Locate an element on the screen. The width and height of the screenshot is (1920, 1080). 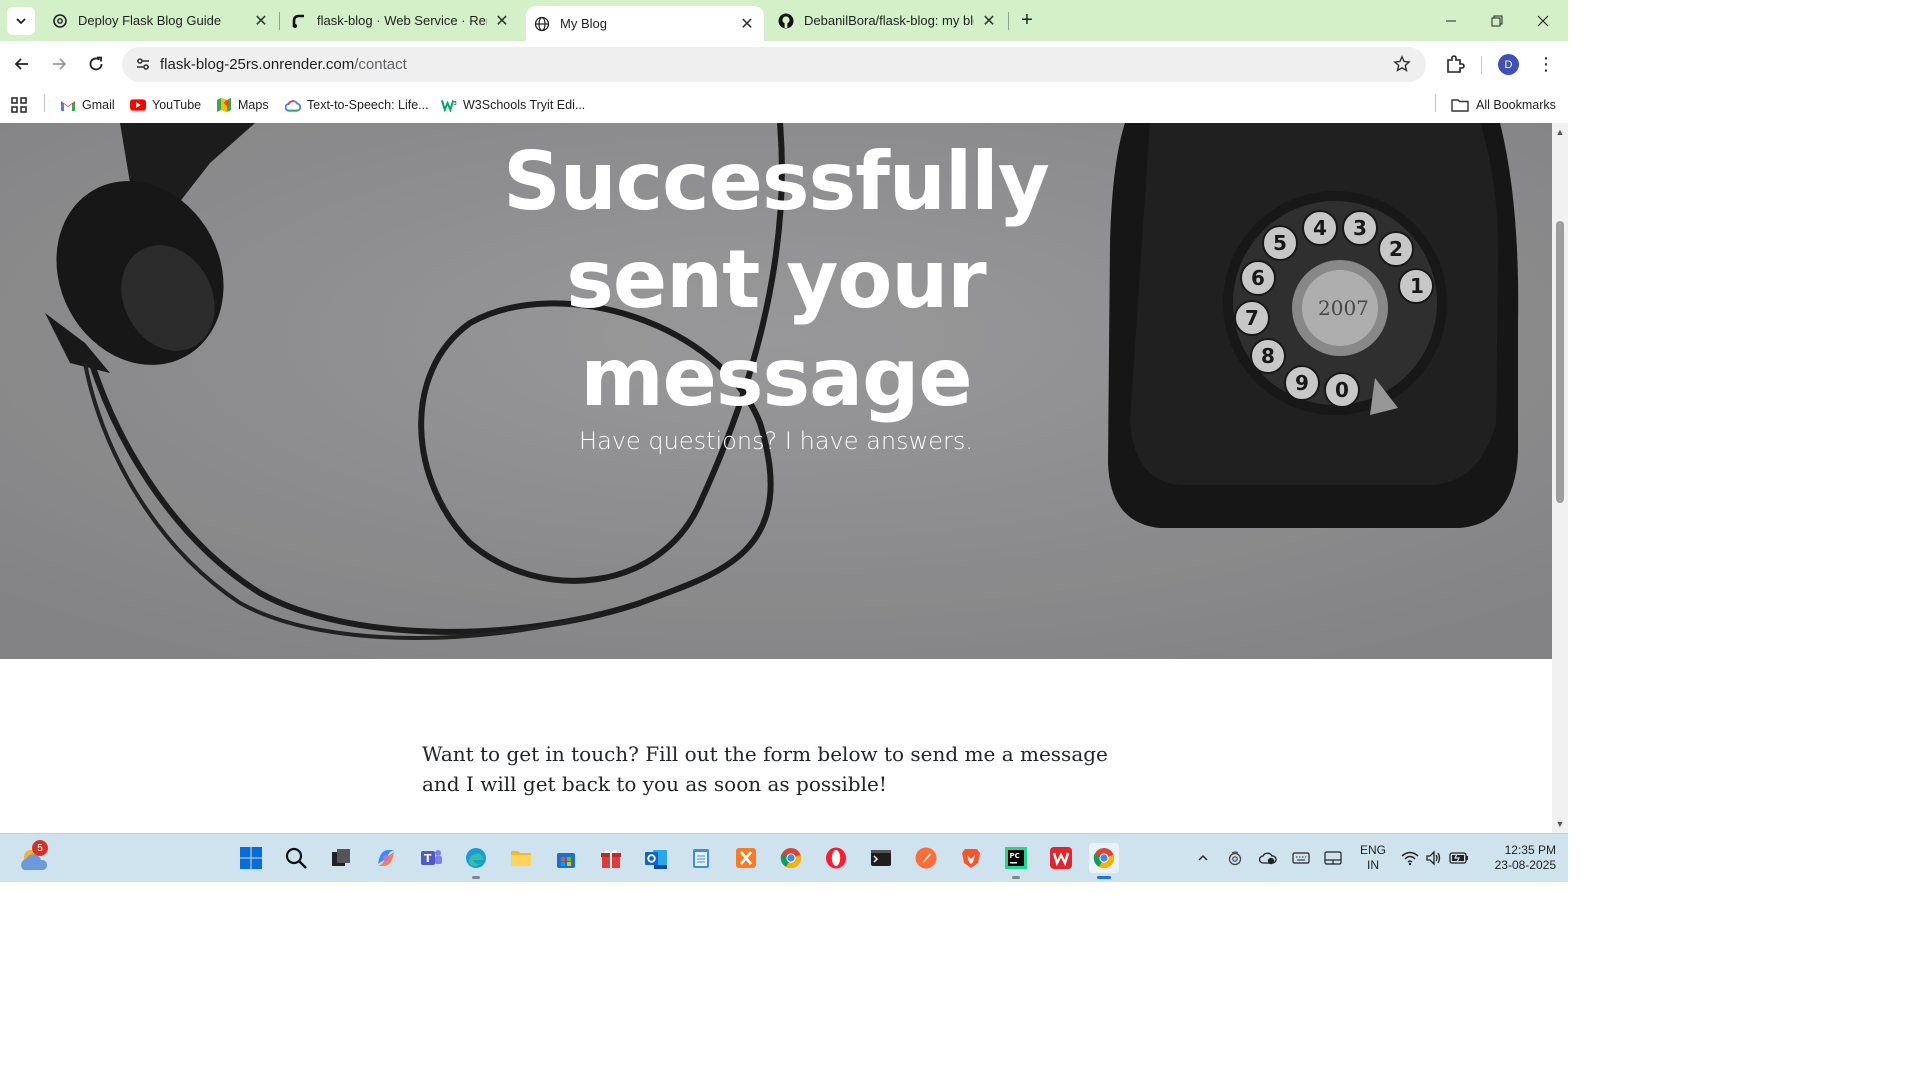
globe-icon is located at coordinates (542, 24).